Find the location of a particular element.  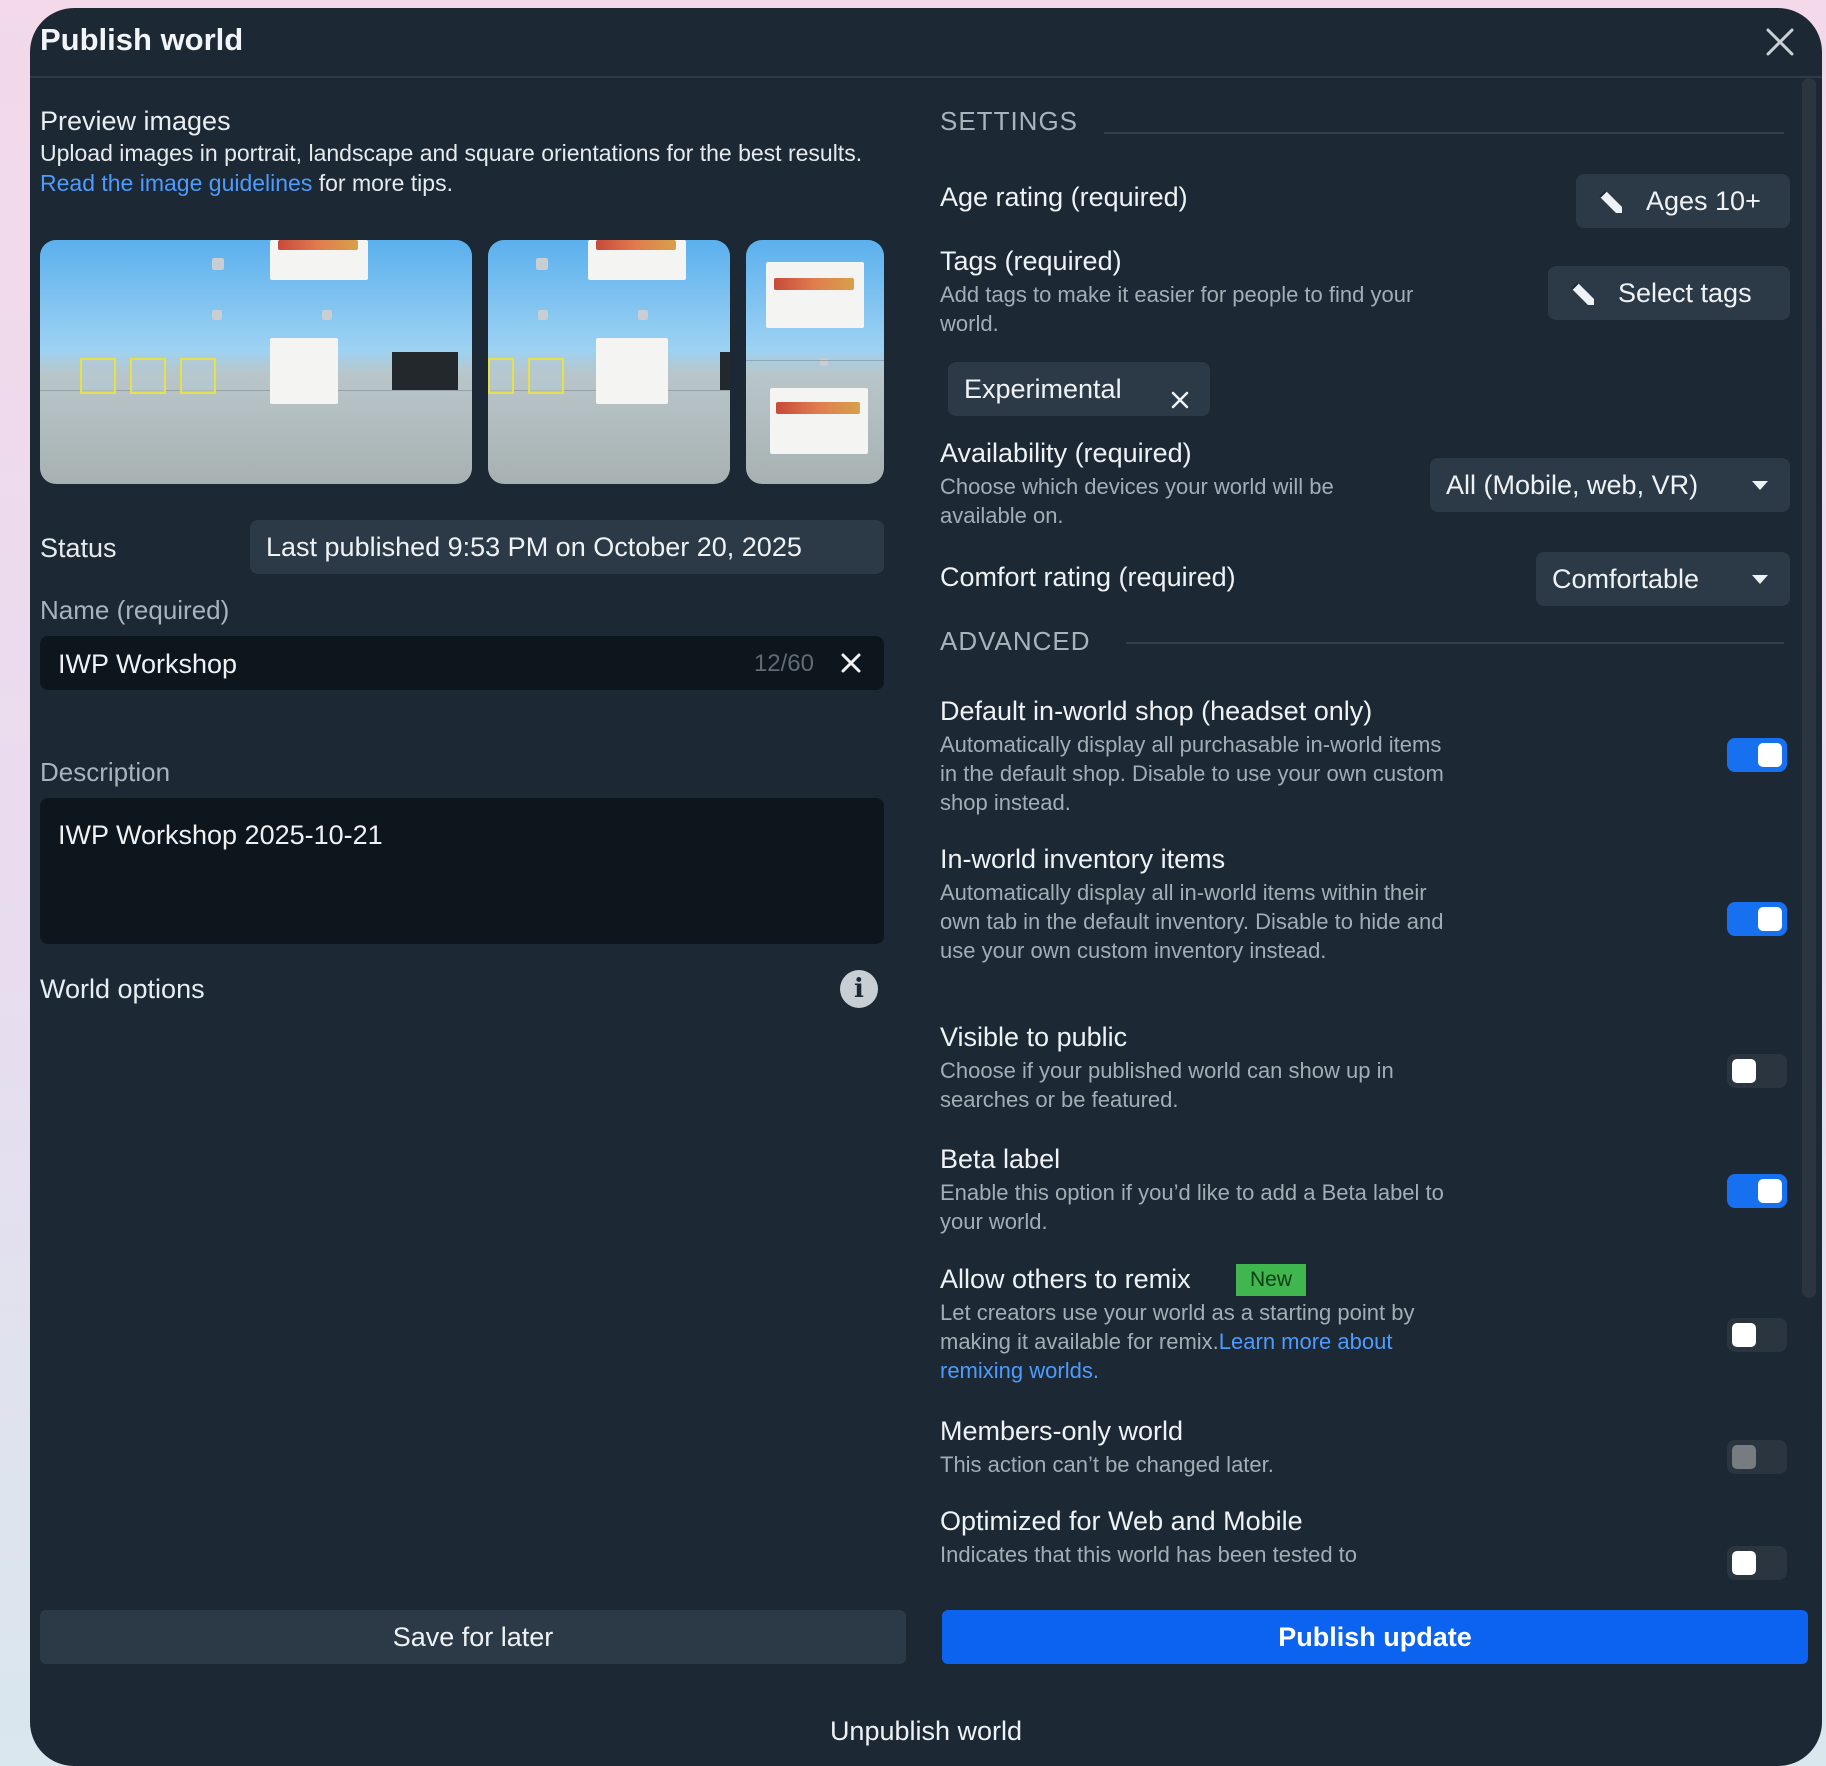

description-textarea: IWP Workshop 2025-10-21 is located at coordinates (462, 871).